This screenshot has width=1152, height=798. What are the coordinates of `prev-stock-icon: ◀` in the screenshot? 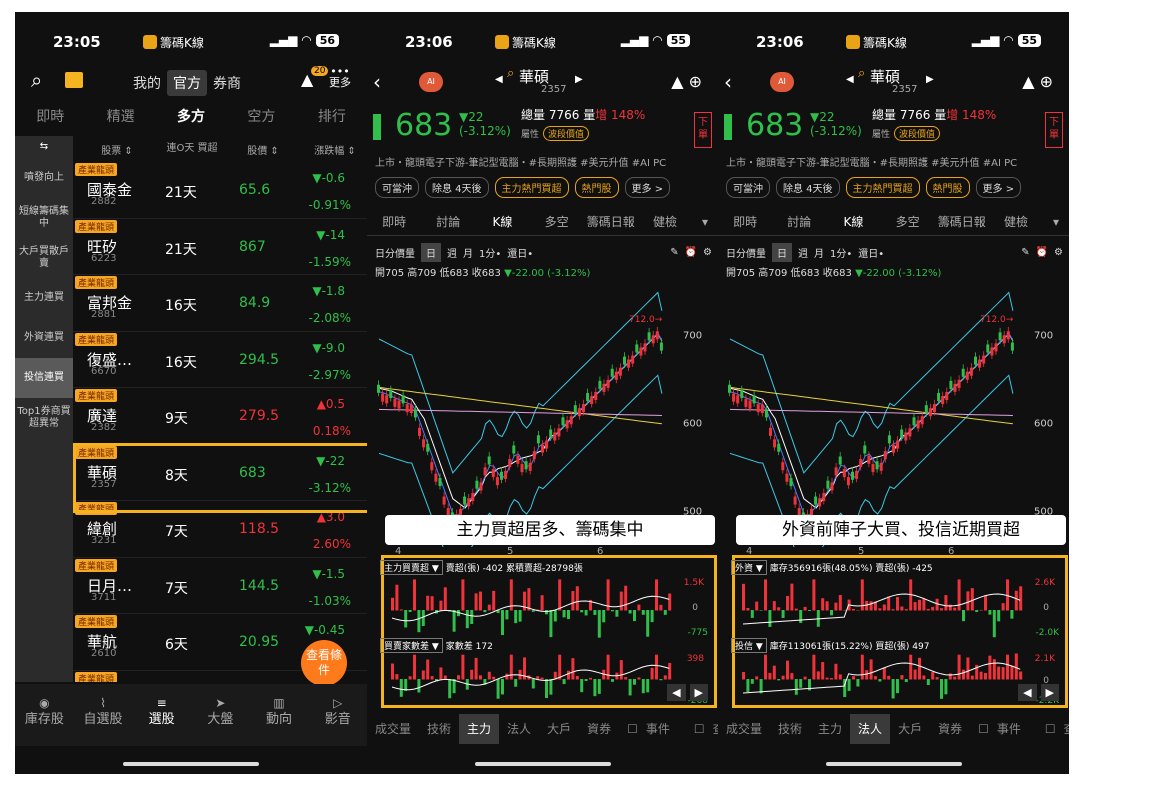 It's located at (850, 79).